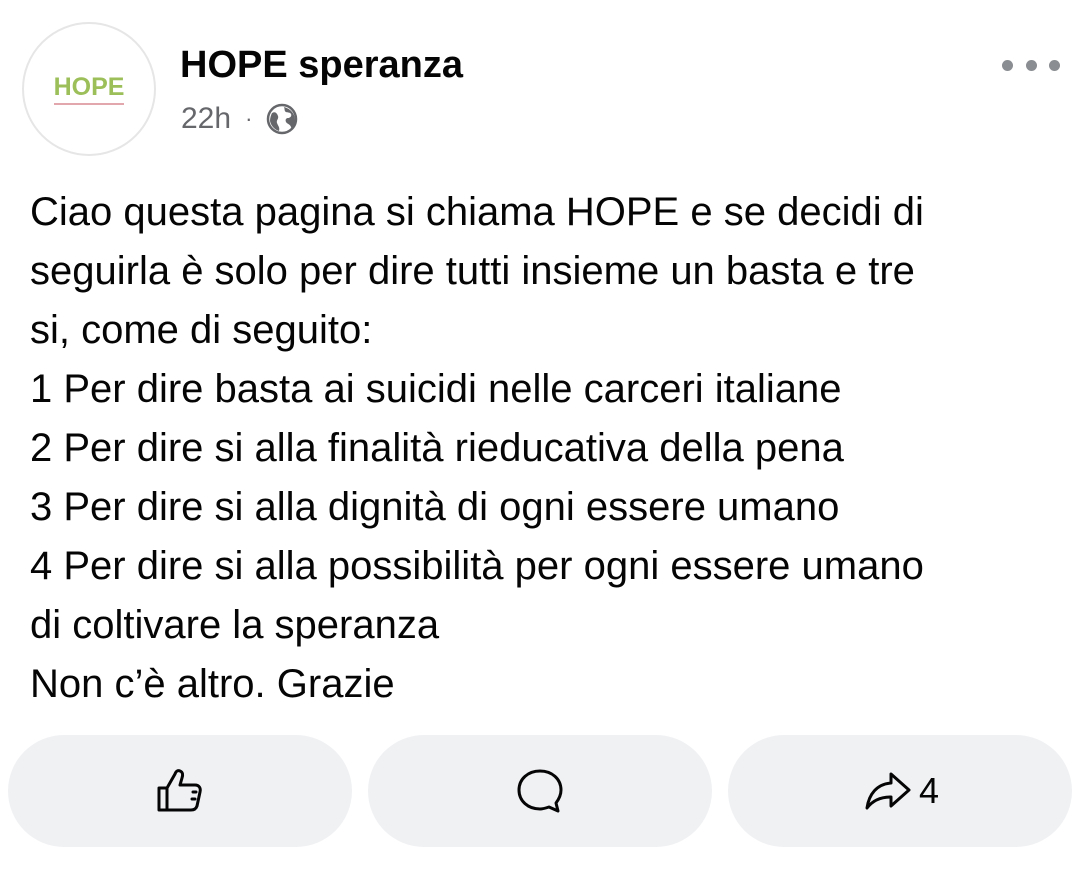 The width and height of the screenshot is (1080, 875). I want to click on author-name: HOPE speranza, so click(321, 65).